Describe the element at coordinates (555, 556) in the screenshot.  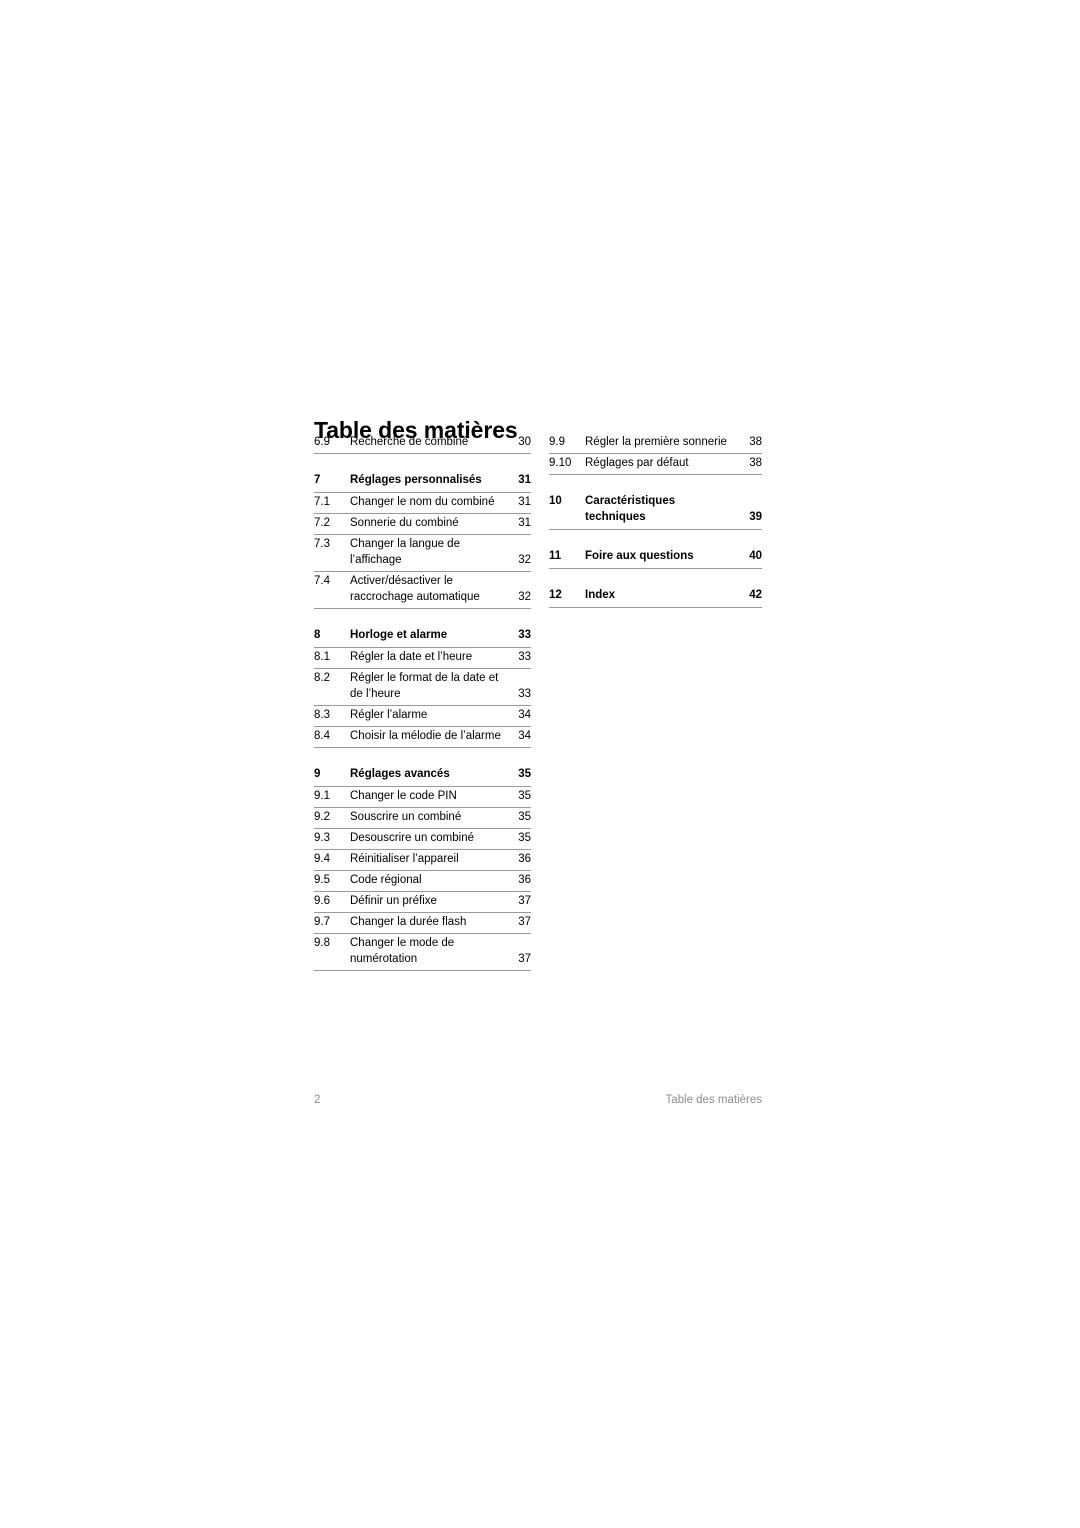
I see `toc-entry-number: 11` at that location.